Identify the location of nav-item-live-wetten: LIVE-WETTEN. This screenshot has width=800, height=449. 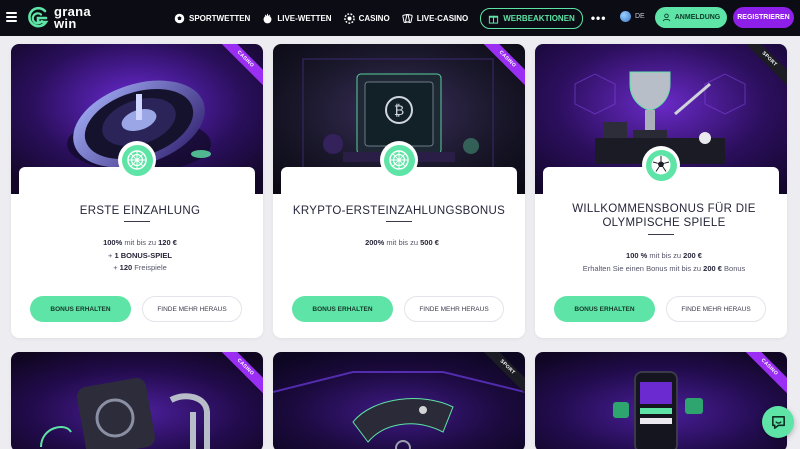
(297, 18).